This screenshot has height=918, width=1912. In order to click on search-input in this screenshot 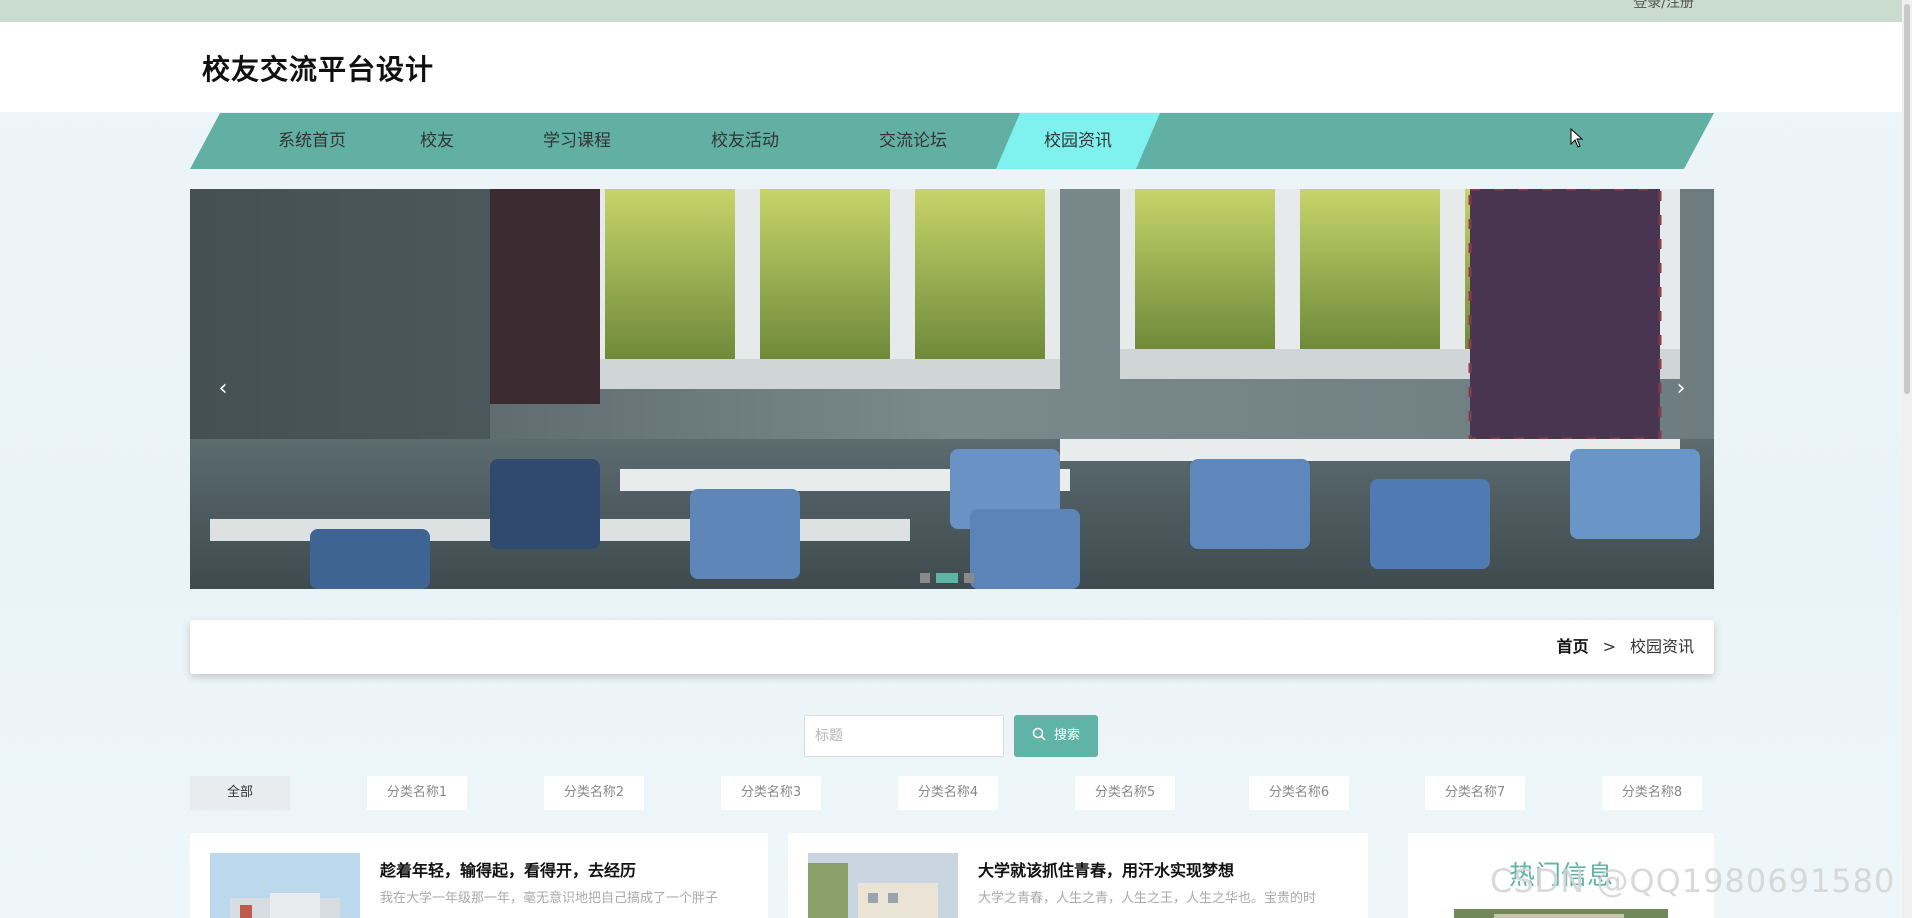, I will do `click(904, 736)`.